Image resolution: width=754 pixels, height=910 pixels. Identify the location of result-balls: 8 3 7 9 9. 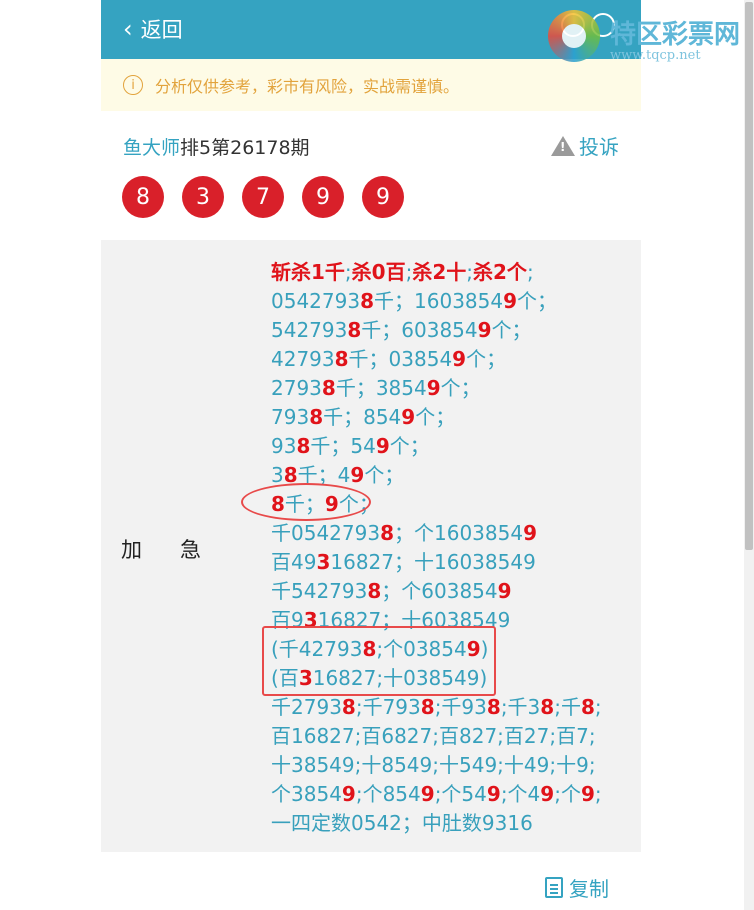
(263, 197).